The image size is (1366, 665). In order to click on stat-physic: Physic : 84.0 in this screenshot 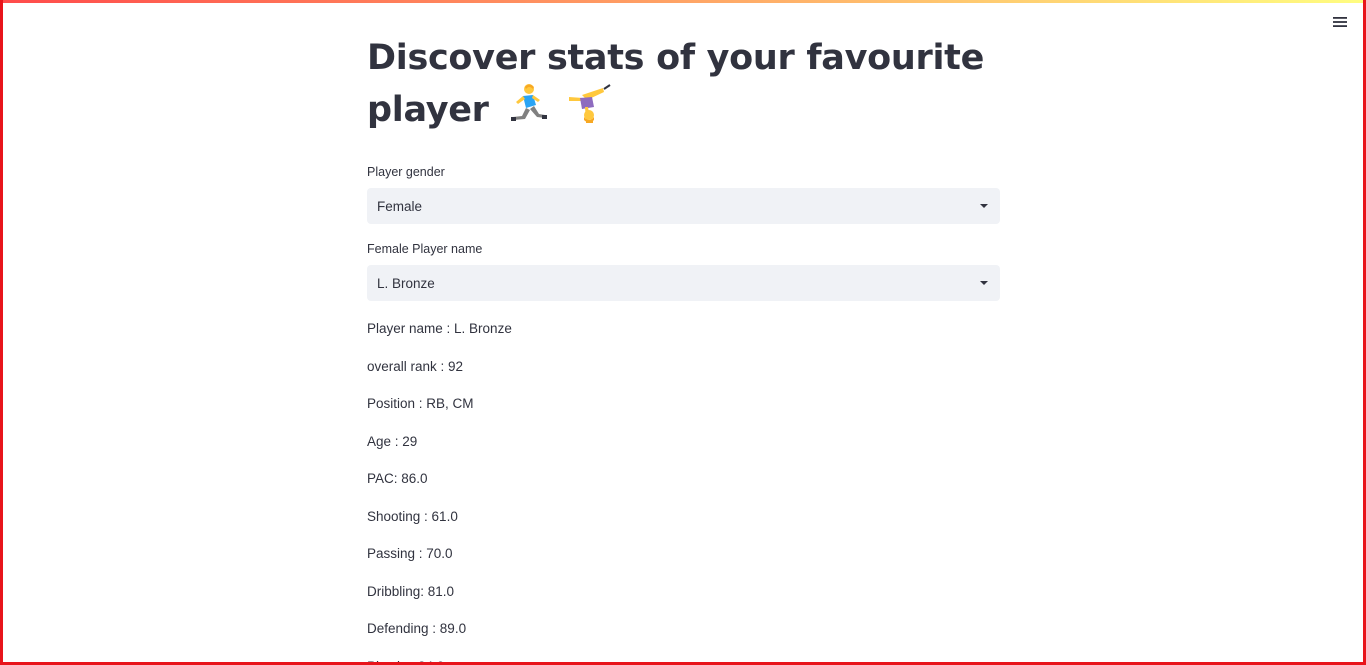, I will do `click(683, 660)`.